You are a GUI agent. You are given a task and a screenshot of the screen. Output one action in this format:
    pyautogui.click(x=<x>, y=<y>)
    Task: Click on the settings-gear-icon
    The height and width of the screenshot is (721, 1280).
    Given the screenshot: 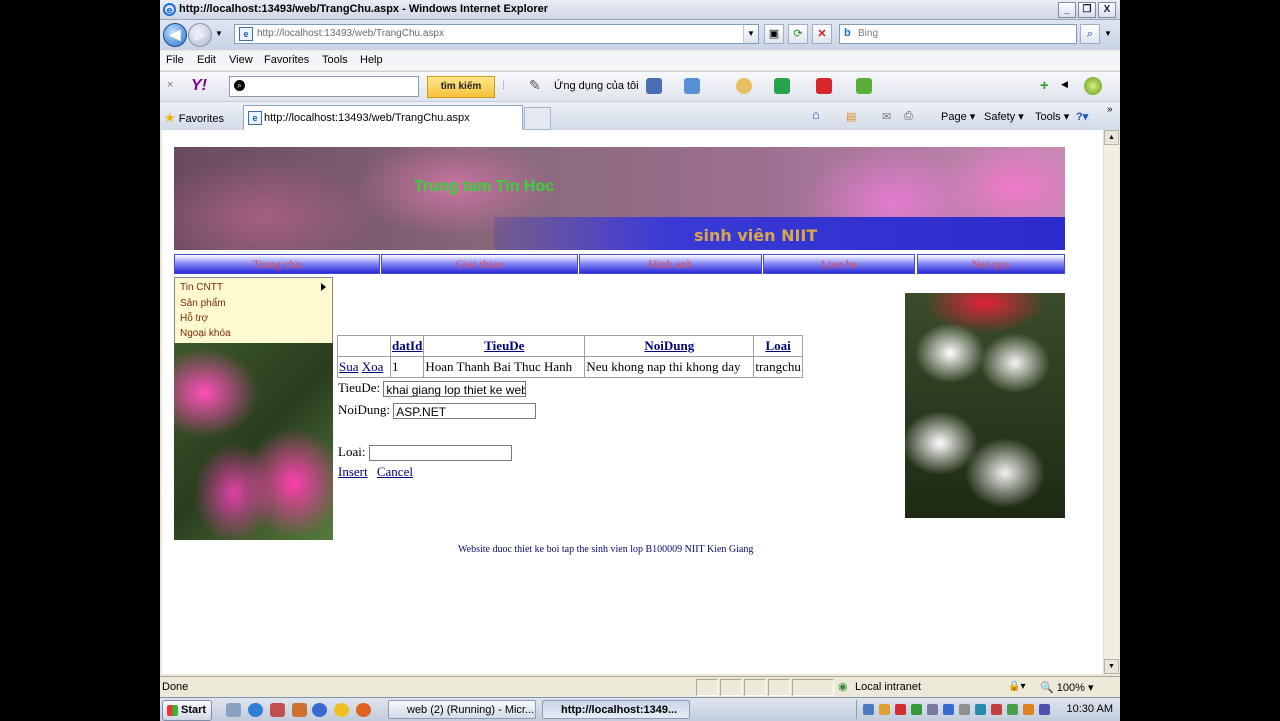 What is the action you would take?
    pyautogui.click(x=1093, y=86)
    